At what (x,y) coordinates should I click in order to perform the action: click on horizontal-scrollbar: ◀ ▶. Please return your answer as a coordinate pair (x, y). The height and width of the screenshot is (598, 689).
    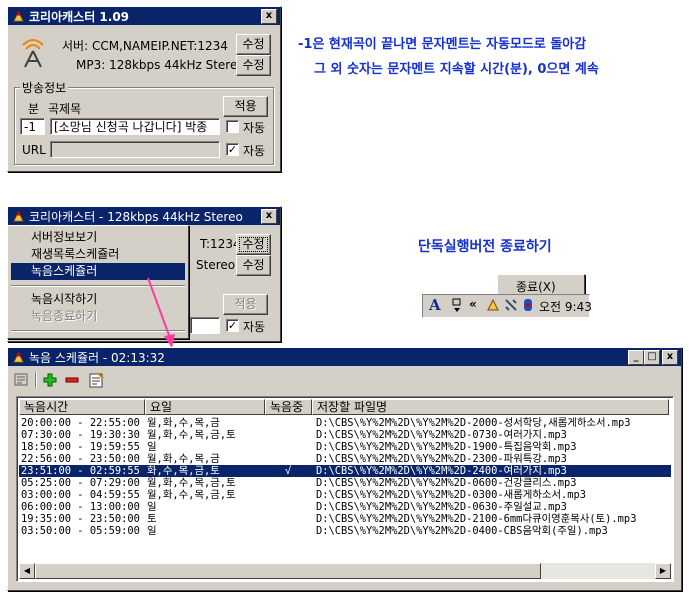
    Looking at the image, I should click on (345, 571).